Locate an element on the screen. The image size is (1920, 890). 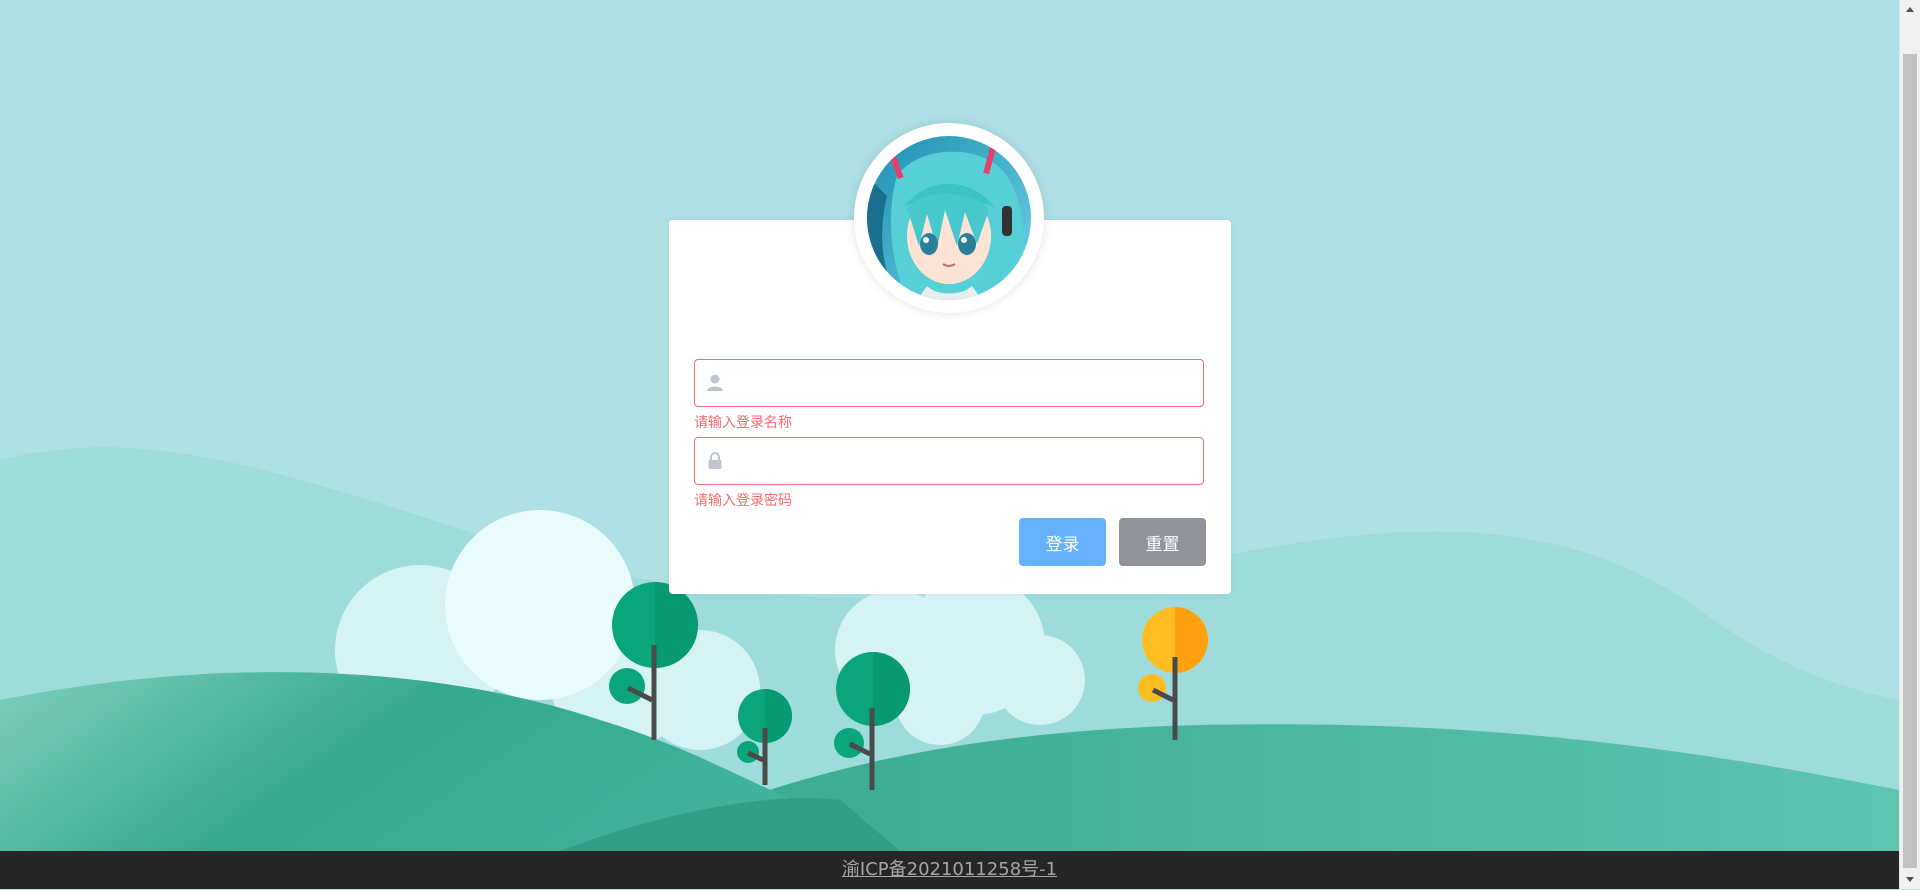
scrollbar is located at coordinates (1909, 444).